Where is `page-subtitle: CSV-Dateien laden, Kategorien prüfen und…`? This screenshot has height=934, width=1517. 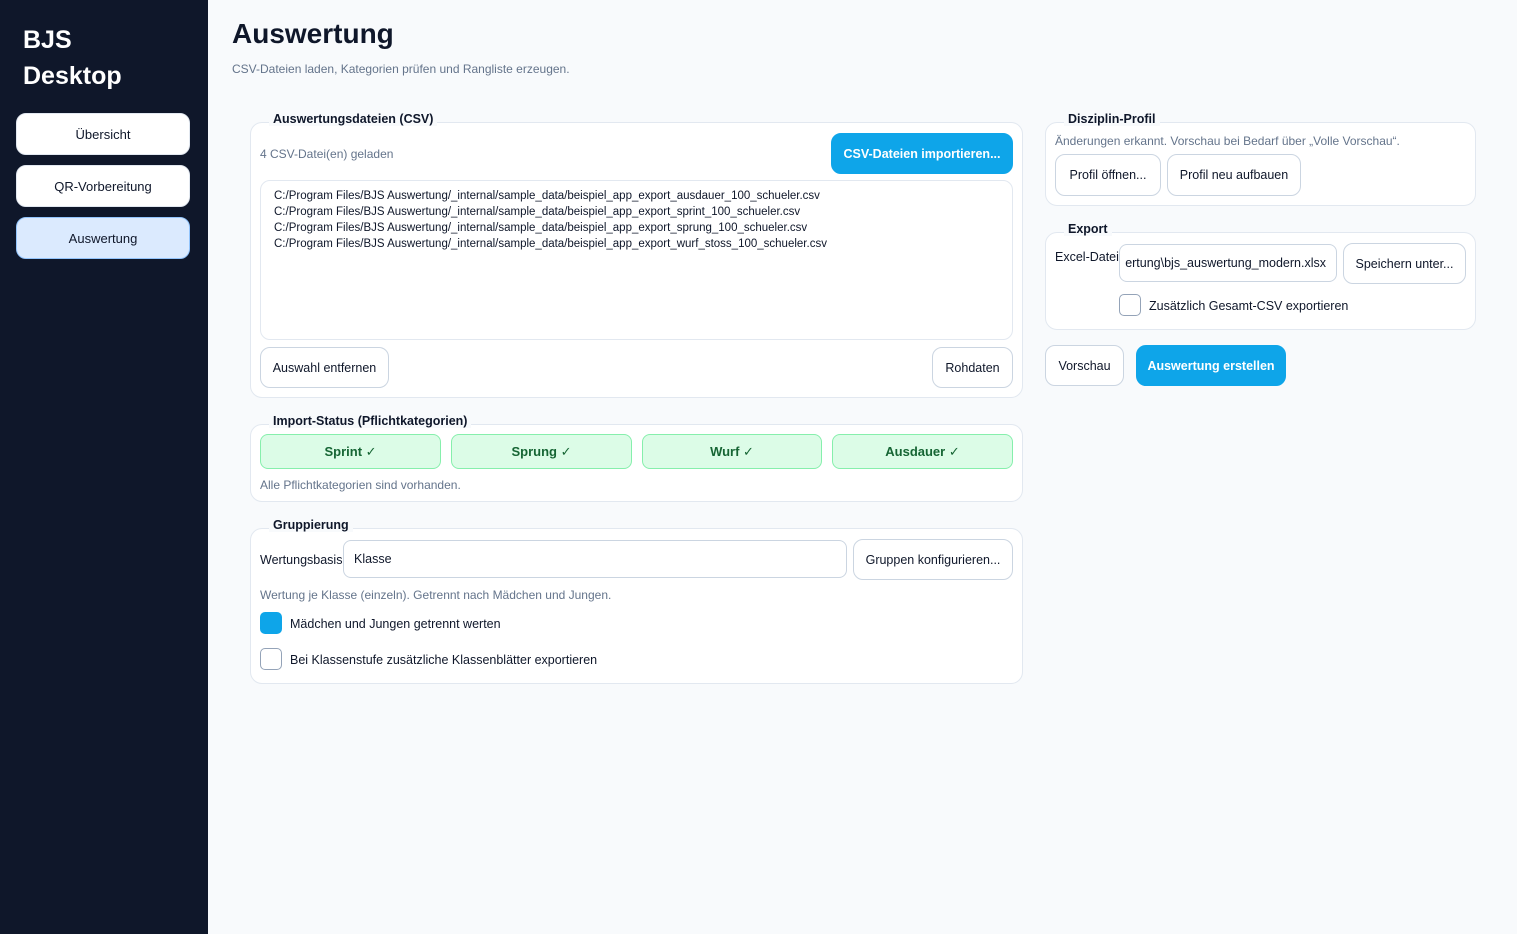 page-subtitle: CSV-Dateien laden, Kategorien prüfen und… is located at coordinates (401, 69).